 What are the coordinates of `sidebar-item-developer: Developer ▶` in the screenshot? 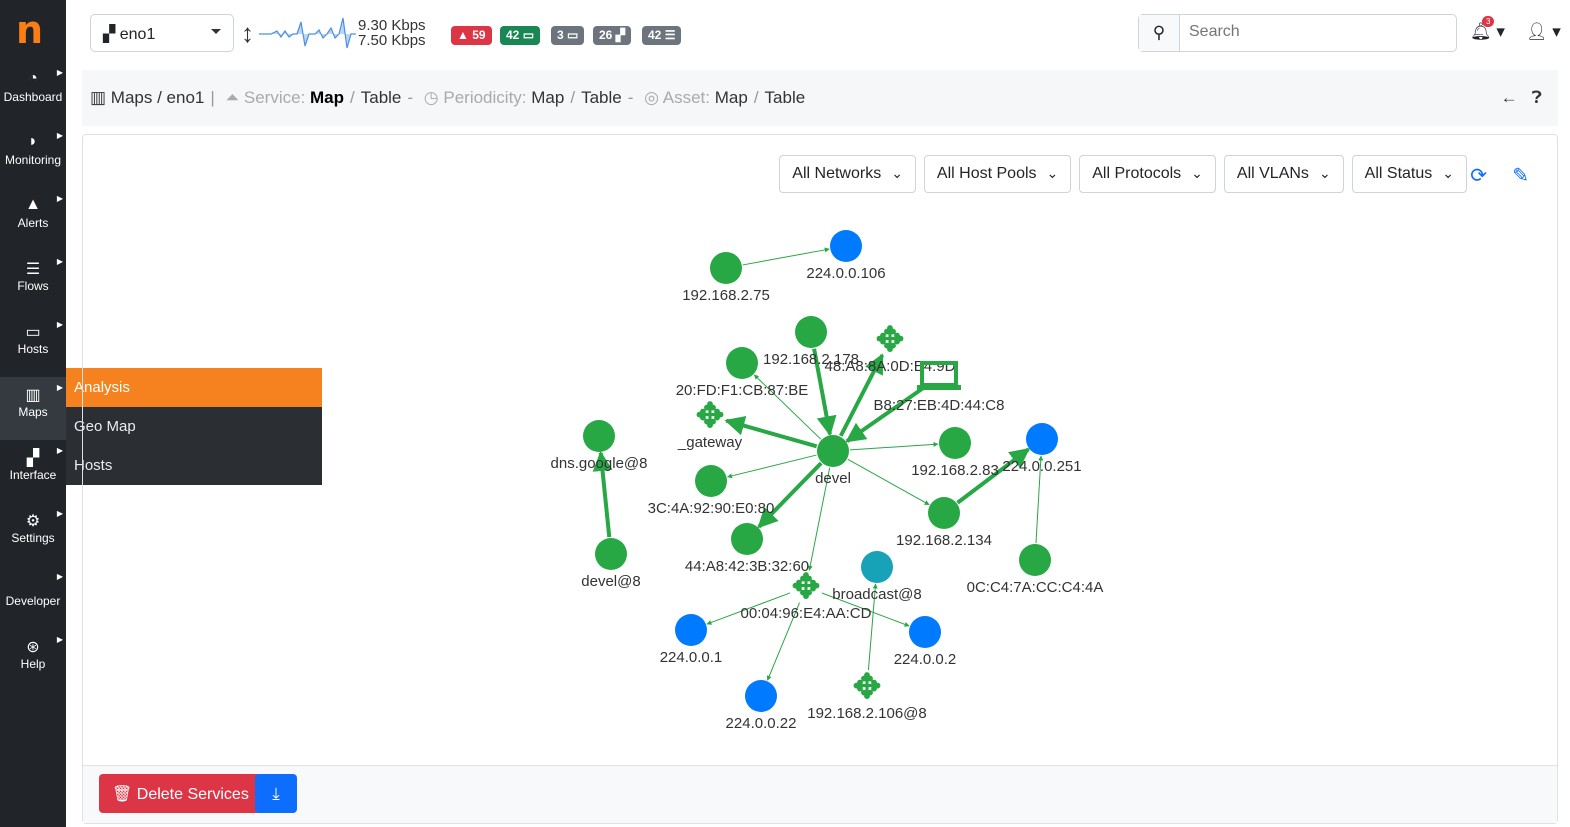 It's located at (33, 597).